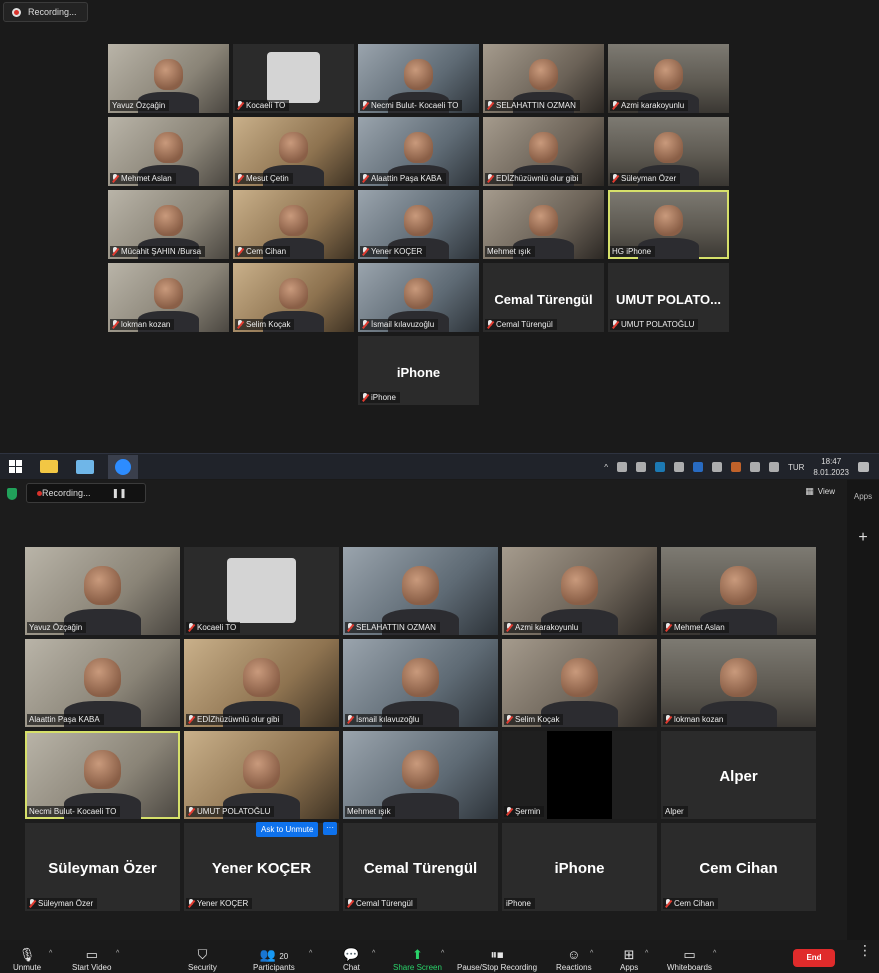 This screenshot has height=973, width=879. Describe the element at coordinates (697, 467) in the screenshot. I see `bluetooth-icon` at that location.